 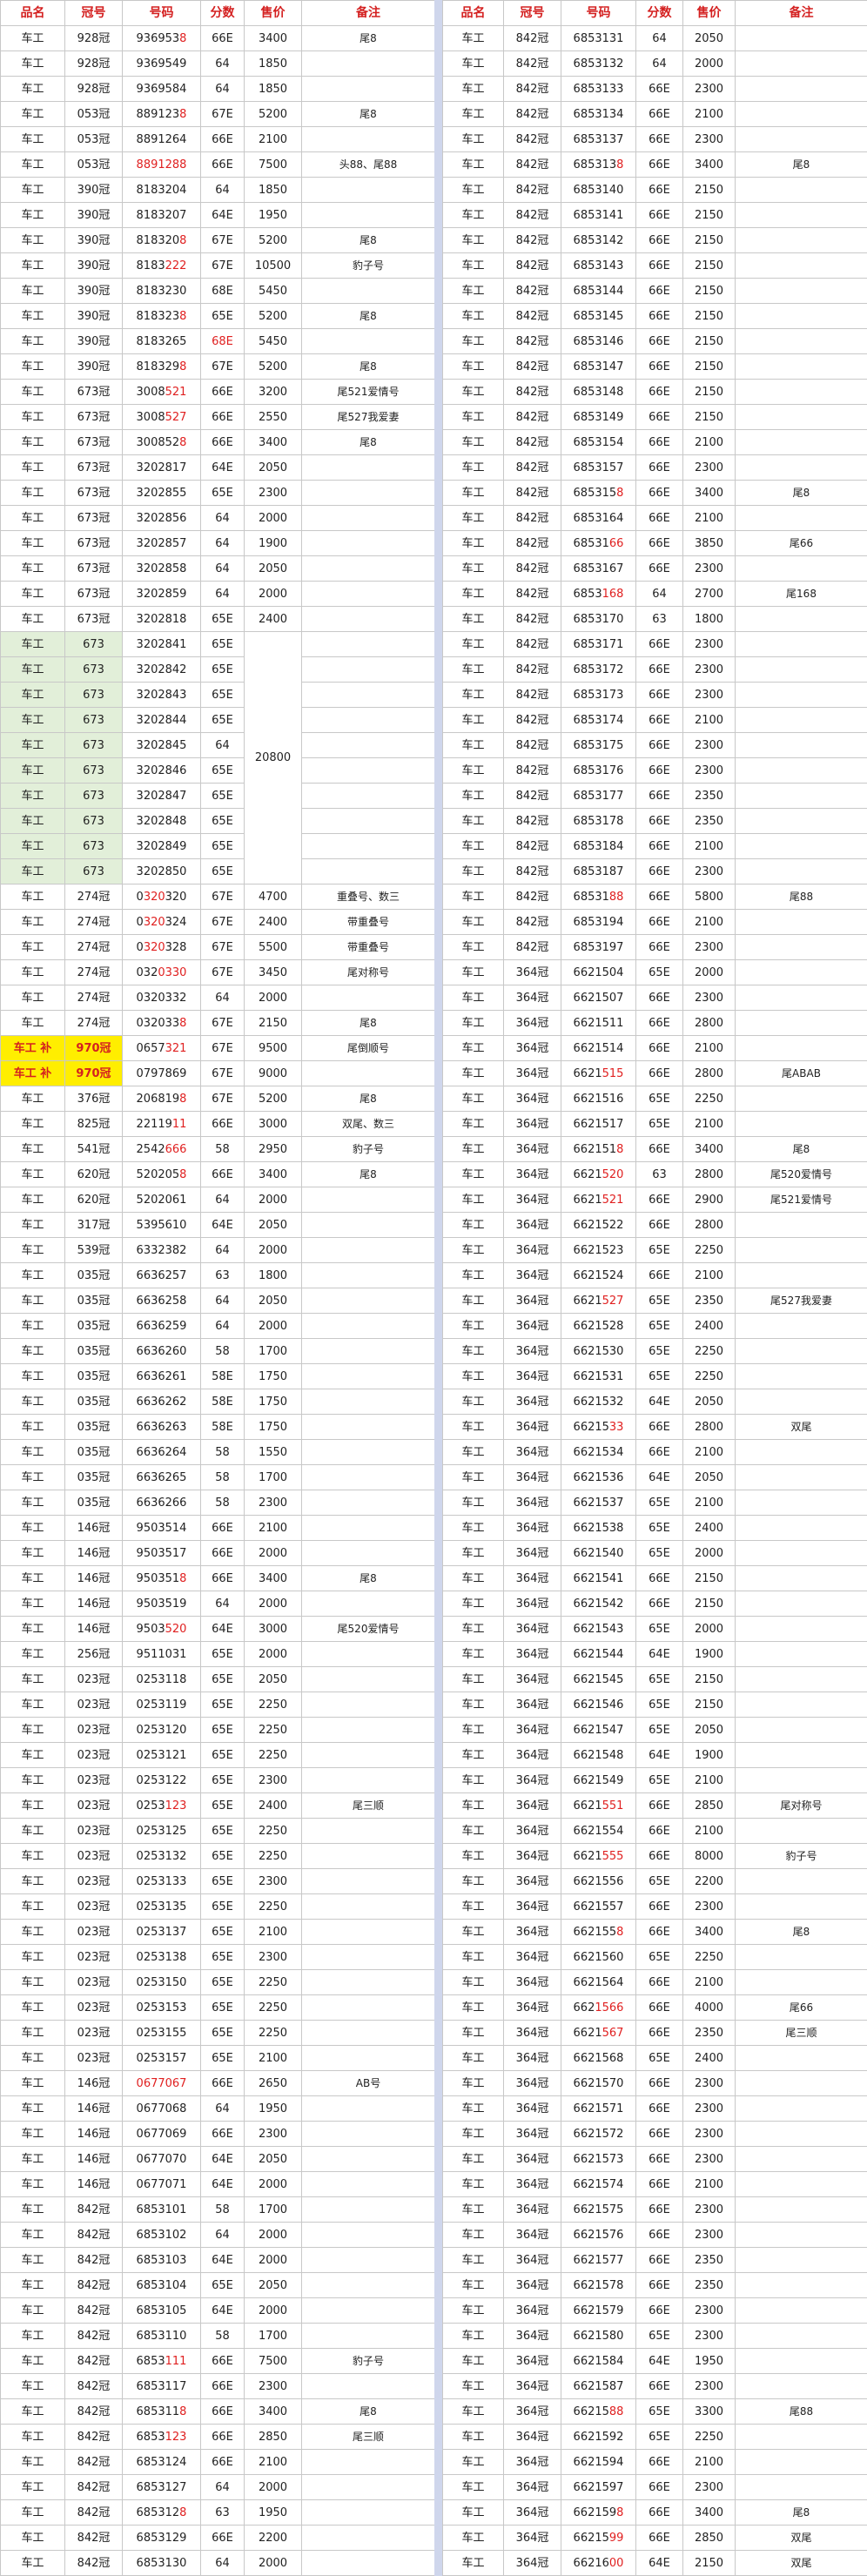 What do you see at coordinates (654, 1048) in the screenshot?
I see `table-row: 车工 364冠 6621514 66E 2100` at bounding box center [654, 1048].